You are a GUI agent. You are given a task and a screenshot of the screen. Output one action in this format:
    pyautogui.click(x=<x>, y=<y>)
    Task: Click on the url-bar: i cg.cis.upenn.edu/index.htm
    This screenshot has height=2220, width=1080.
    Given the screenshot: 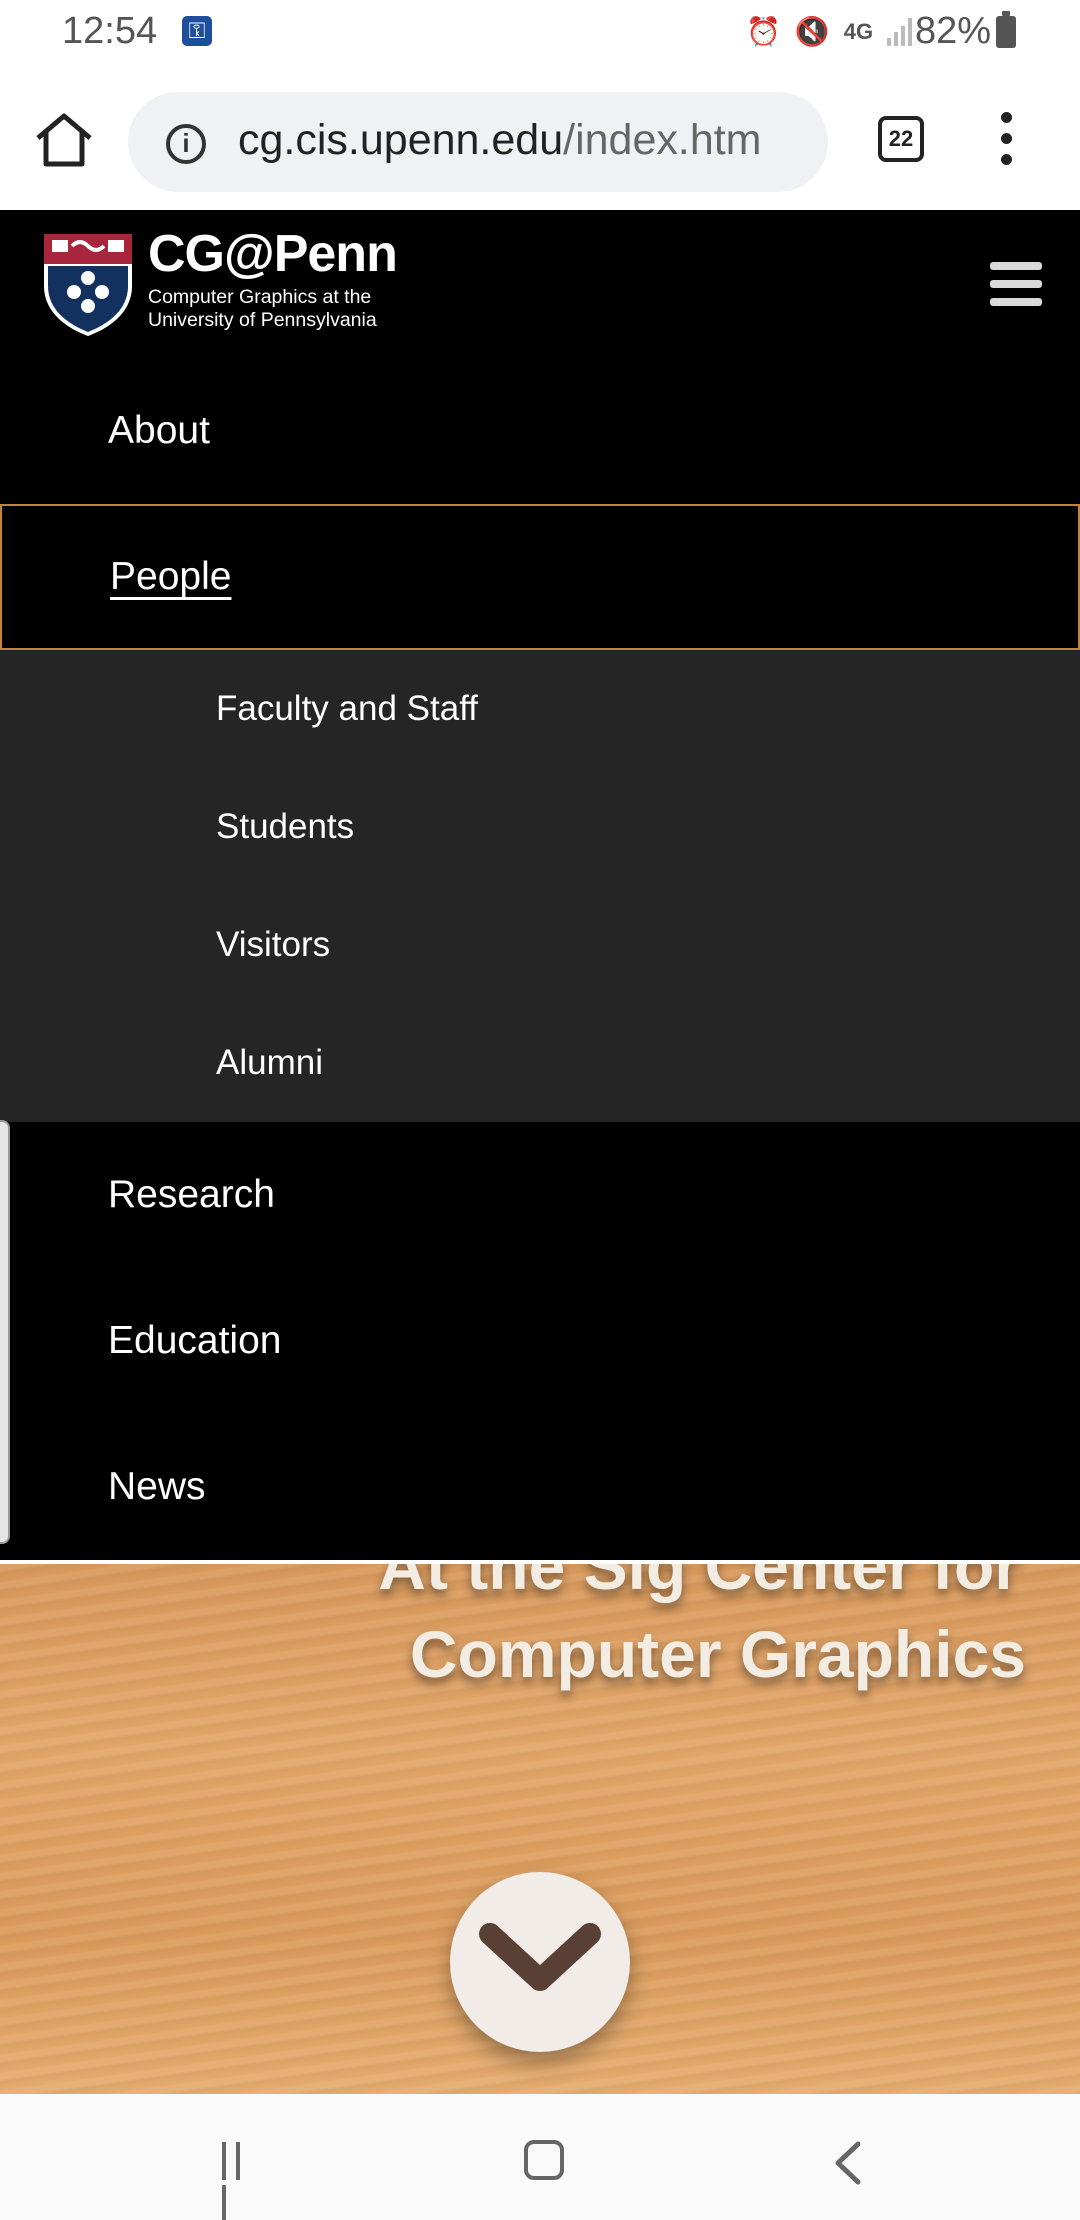 What is the action you would take?
    pyautogui.click(x=478, y=142)
    